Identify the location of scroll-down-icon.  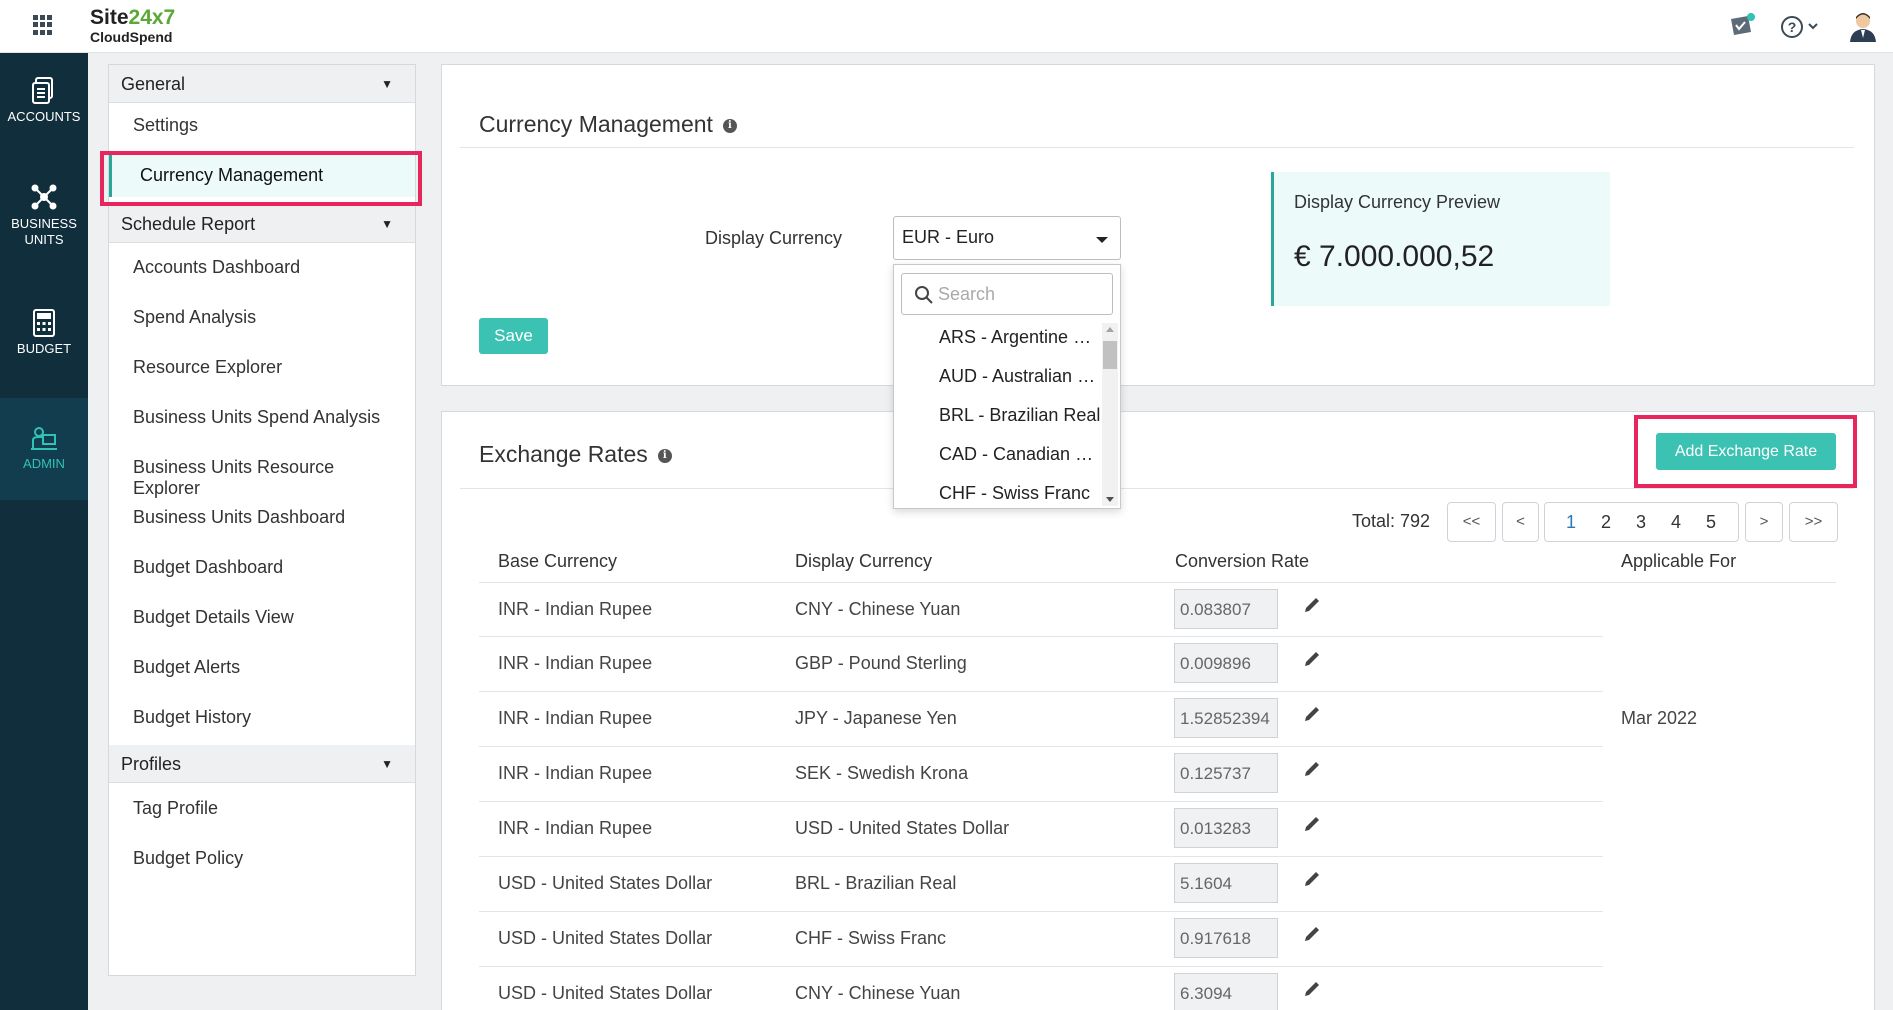
(1110, 499).